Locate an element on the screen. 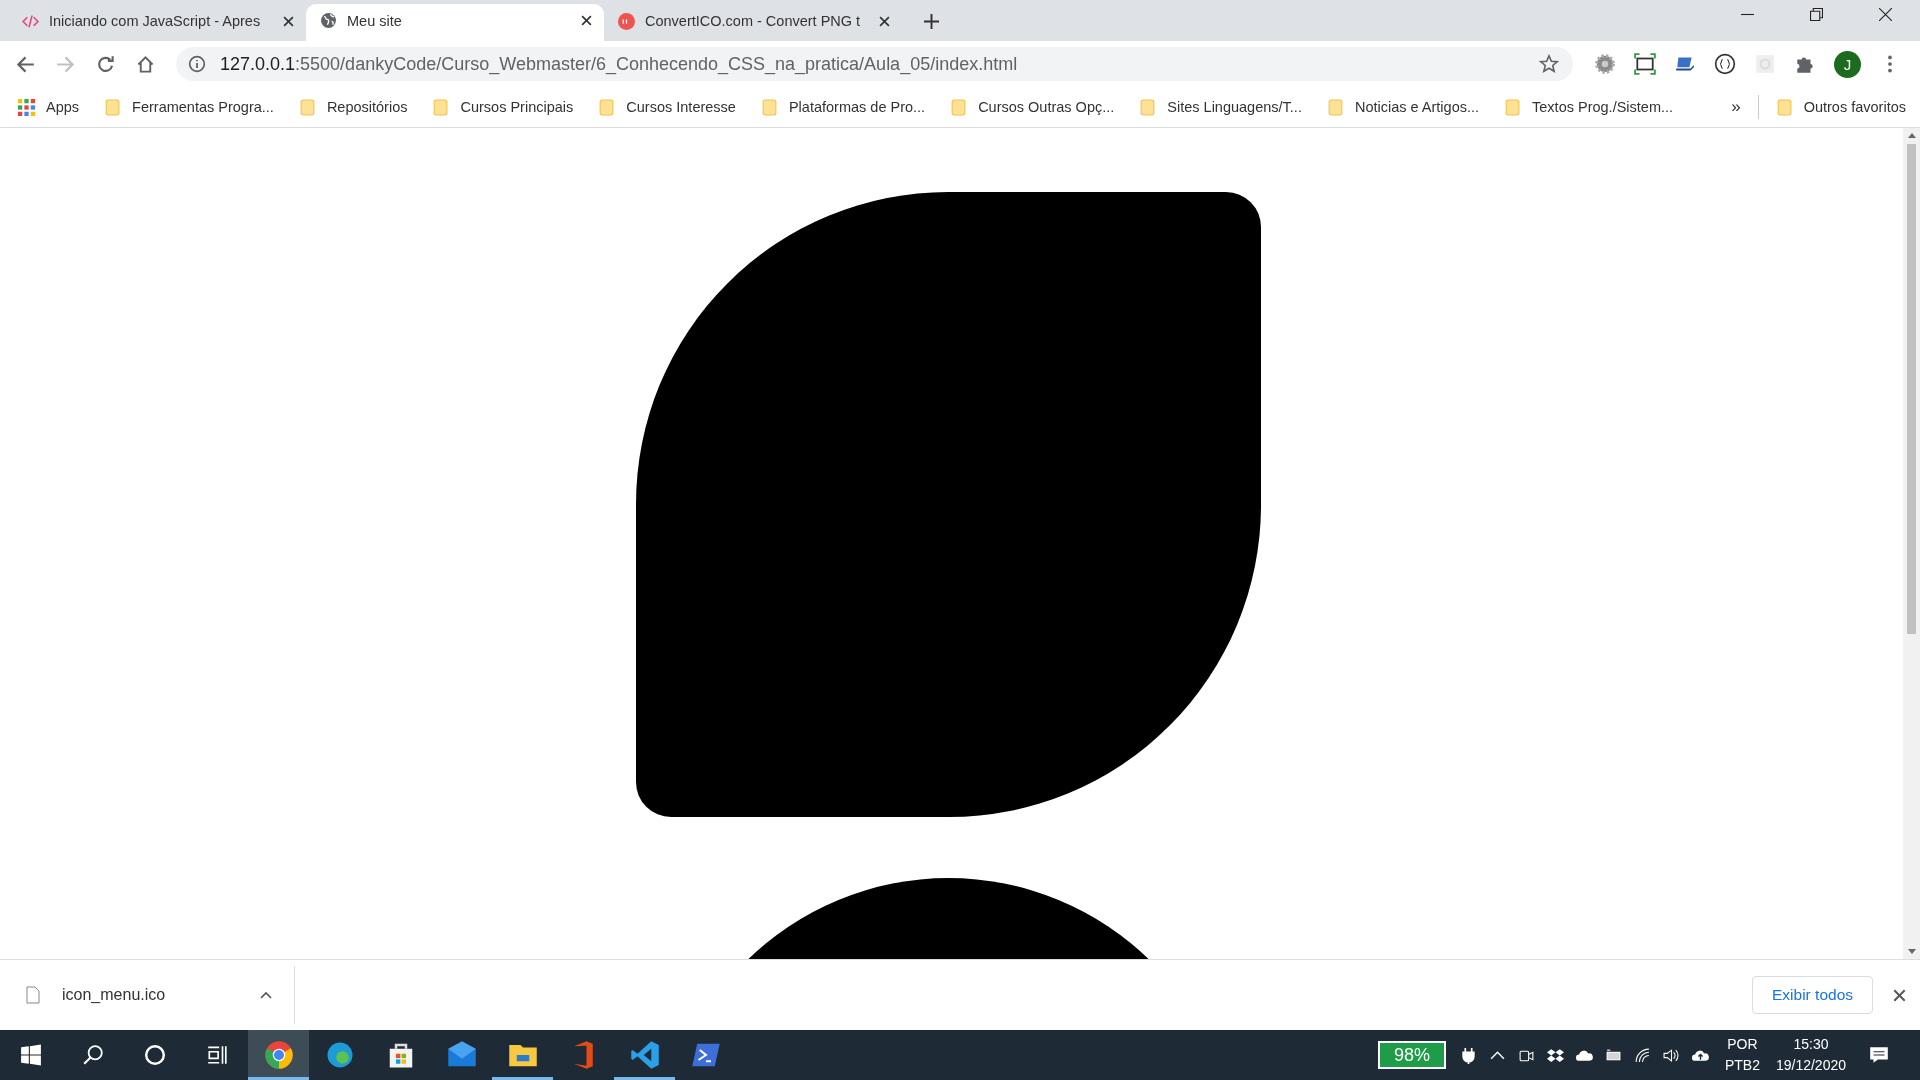 The image size is (1920, 1080). language-code: POR is located at coordinates (1742, 1044).